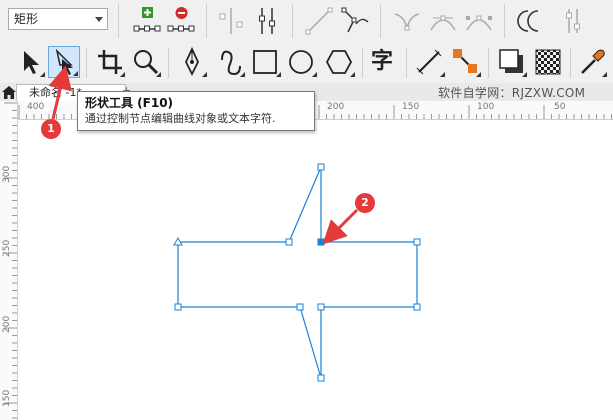  What do you see at coordinates (365, 203) in the screenshot?
I see `annotation-badge-2: 2` at bounding box center [365, 203].